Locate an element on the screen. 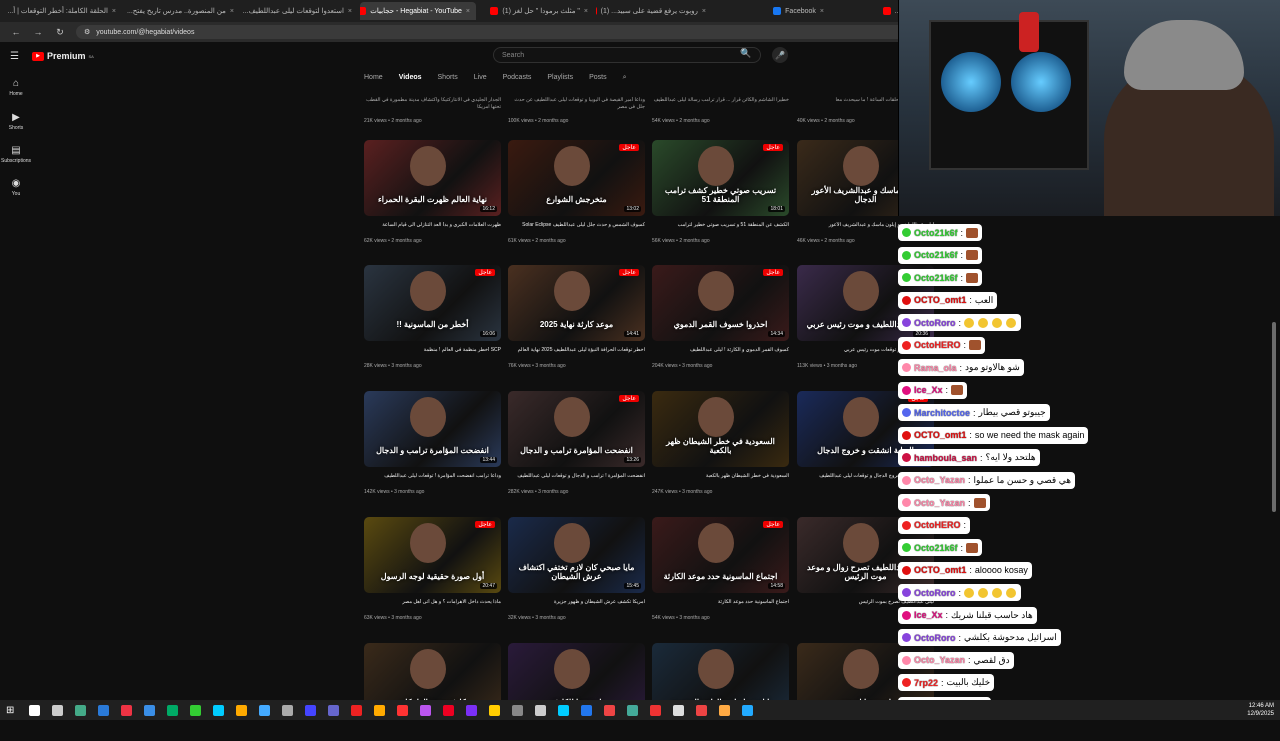 The width and height of the screenshot is (1280, 741). obs-icon is located at coordinates (471, 710).